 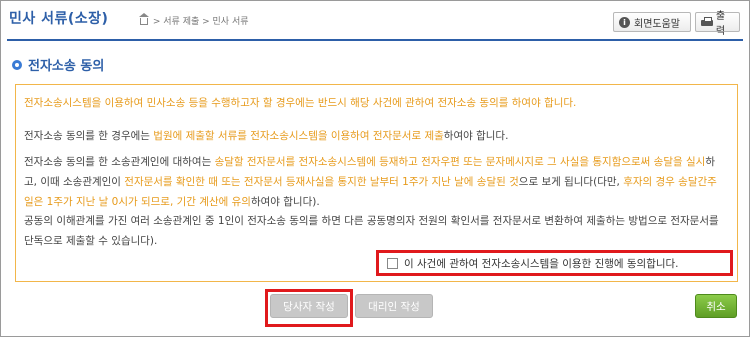 I want to click on bullet-icon, so click(x=17, y=64).